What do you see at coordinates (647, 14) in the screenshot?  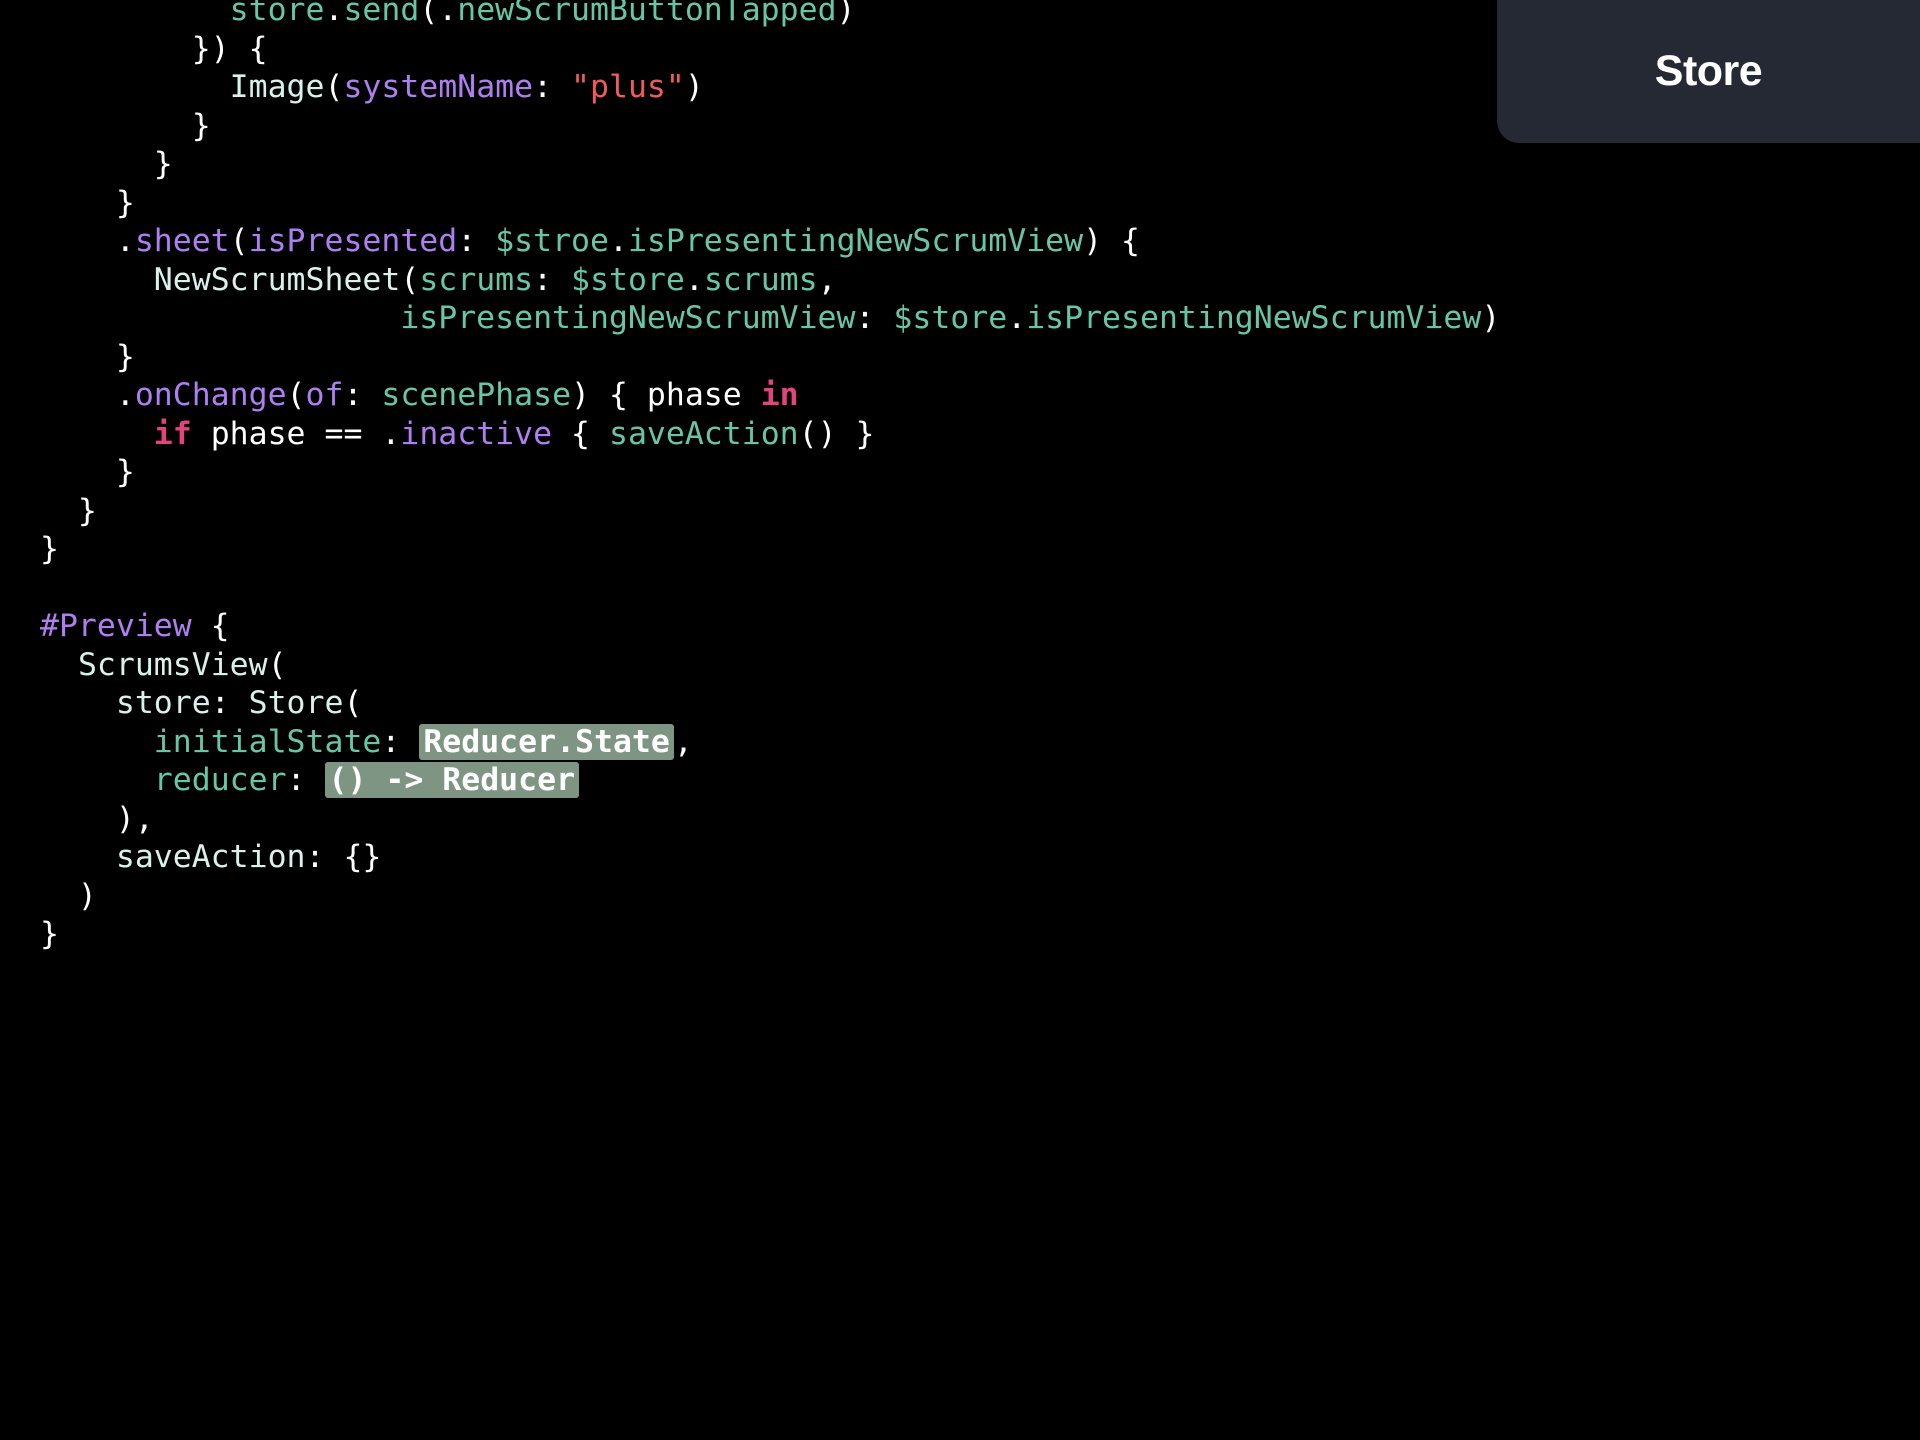 I see `property-token: newScrumButtonTapped` at bounding box center [647, 14].